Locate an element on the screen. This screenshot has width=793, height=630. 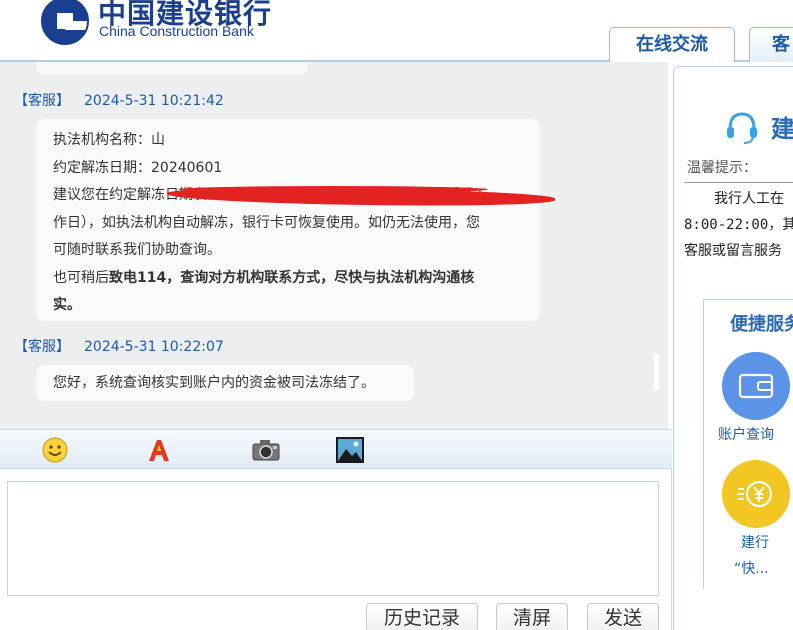
header: 中国建设银行 China Construction Bank 在线交流 客 is located at coordinates (396, 31).